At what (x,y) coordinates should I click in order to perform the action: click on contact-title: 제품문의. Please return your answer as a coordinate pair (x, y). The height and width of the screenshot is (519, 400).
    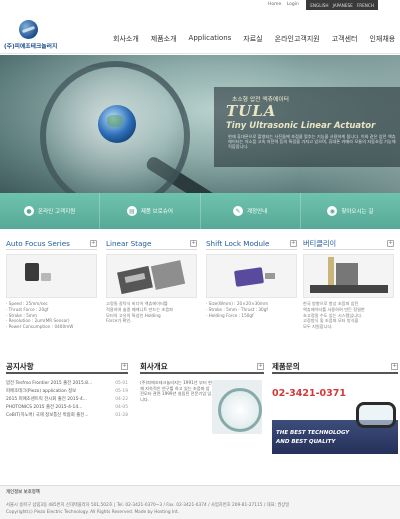
    Looking at the image, I should click on (286, 366).